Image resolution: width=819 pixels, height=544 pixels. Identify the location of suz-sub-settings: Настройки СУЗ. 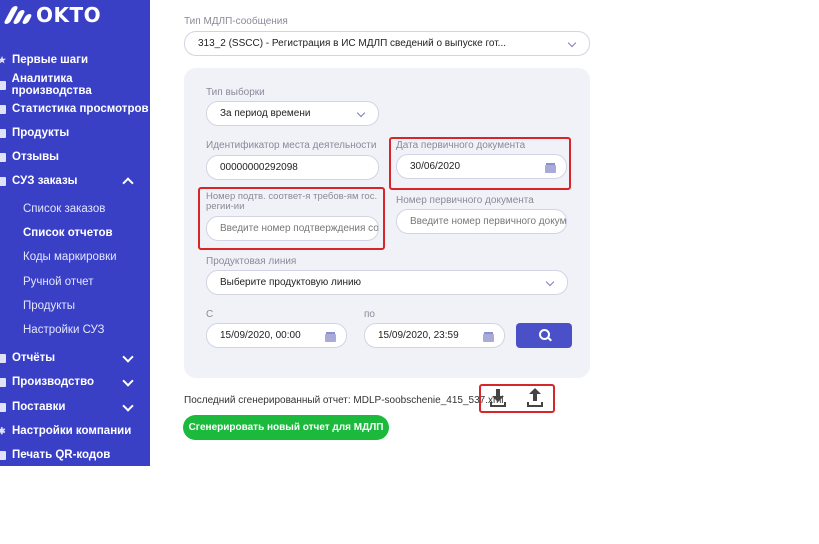
(64, 330).